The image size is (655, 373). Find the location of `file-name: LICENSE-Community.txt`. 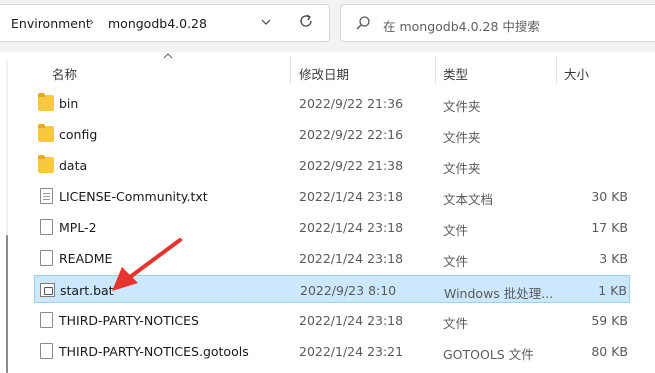

file-name: LICENSE-Community.txt is located at coordinates (133, 196).